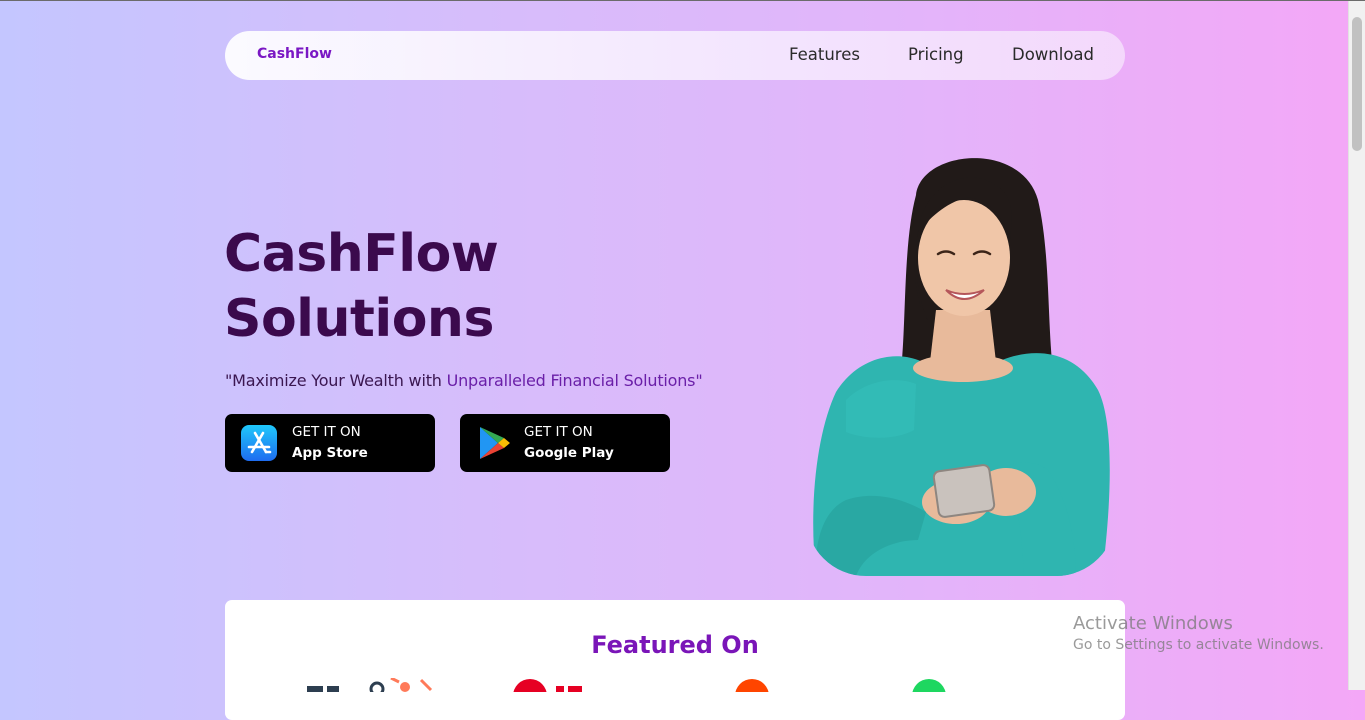 The height and width of the screenshot is (720, 1365). What do you see at coordinates (547, 685) in the screenshot?
I see `pinterest-logo-icon` at bounding box center [547, 685].